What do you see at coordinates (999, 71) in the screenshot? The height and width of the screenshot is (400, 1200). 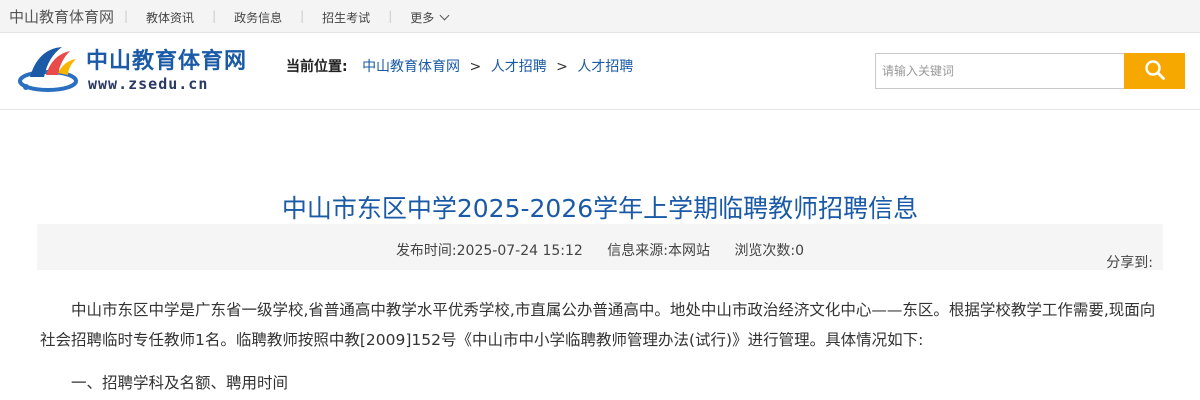 I see `search-input` at bounding box center [999, 71].